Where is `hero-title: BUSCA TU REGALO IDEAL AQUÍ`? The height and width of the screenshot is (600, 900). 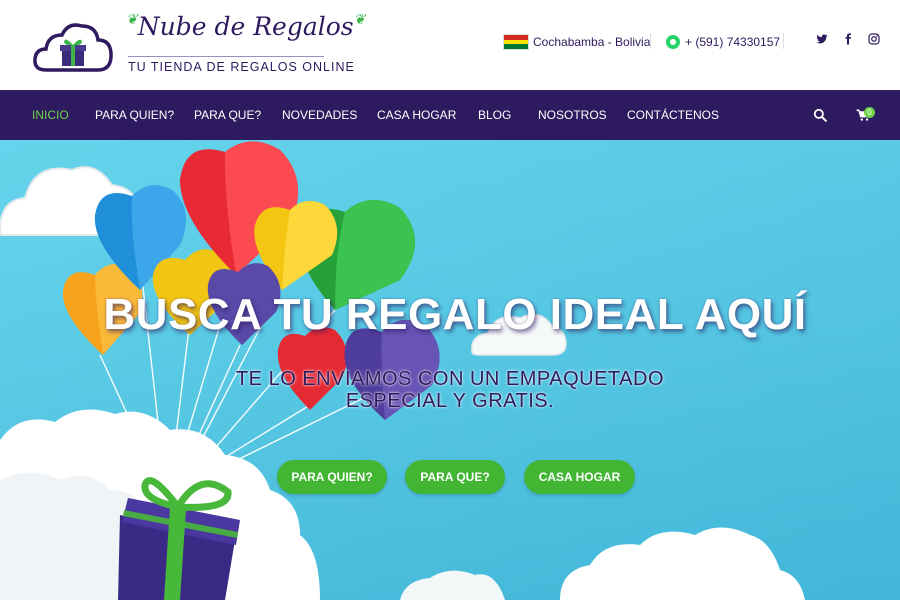 hero-title: BUSCA TU REGALO IDEAL AQUÍ is located at coordinates (455, 314).